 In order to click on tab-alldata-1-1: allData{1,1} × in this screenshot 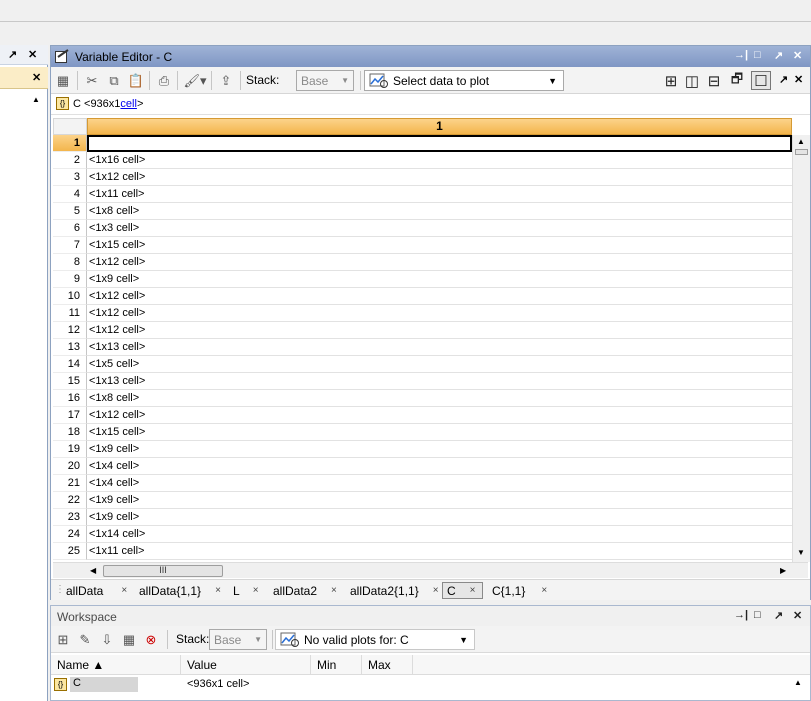, I will do `click(180, 590)`.